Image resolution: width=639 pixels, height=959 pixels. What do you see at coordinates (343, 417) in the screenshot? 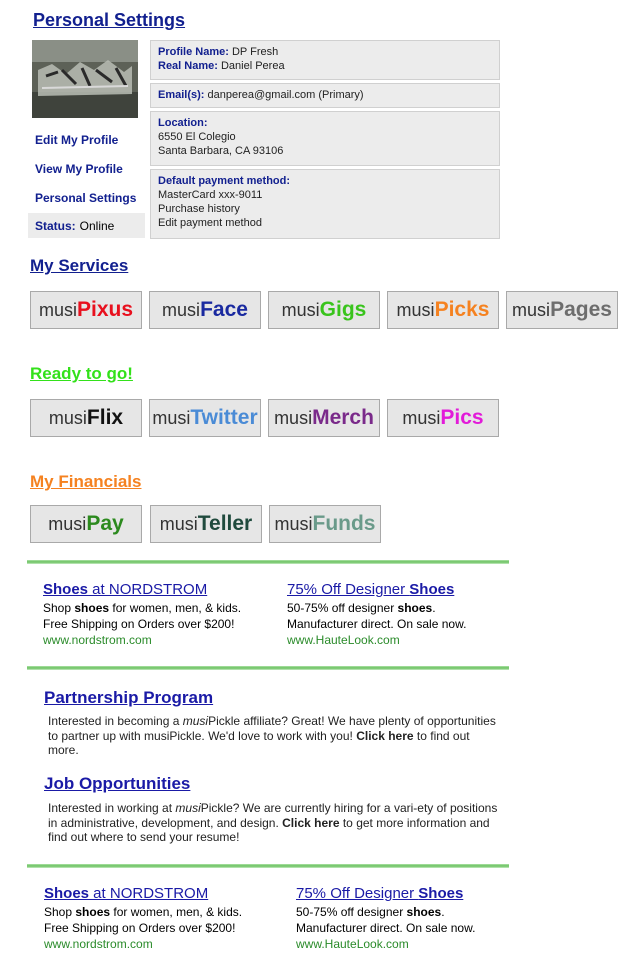
I see `service-name: Merch` at bounding box center [343, 417].